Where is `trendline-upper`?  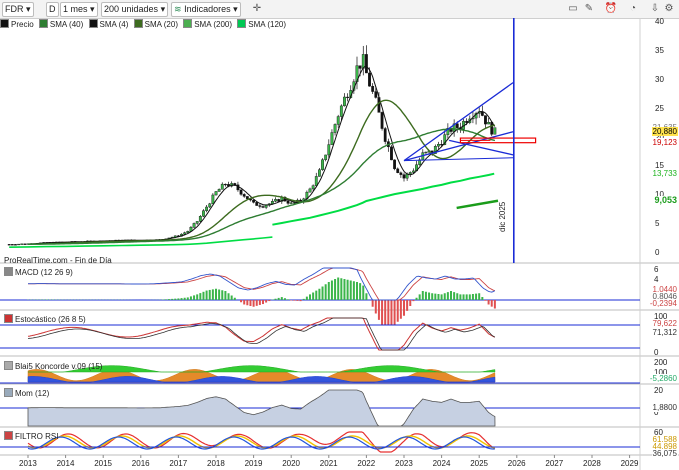 trendline-upper is located at coordinates (458, 122).